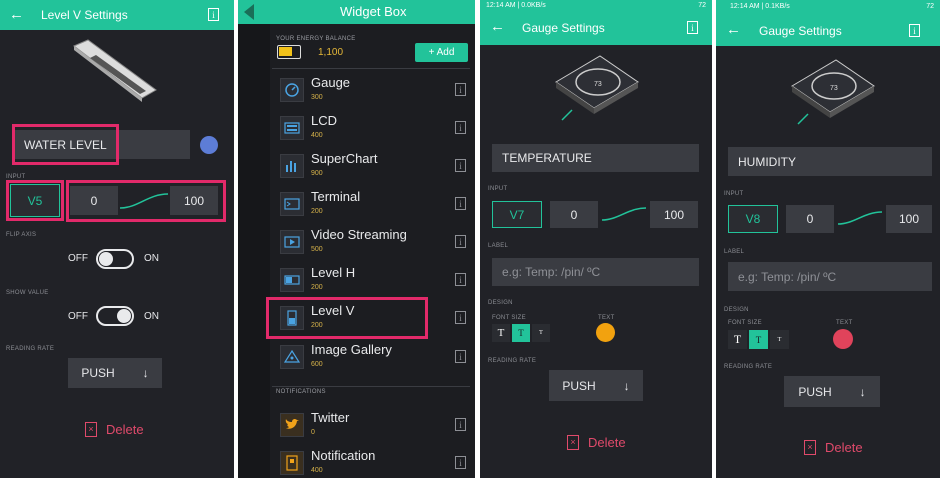 This screenshot has width=940, height=478. I want to click on widget-item-level-h: Level H 200 i, so click(371, 281).